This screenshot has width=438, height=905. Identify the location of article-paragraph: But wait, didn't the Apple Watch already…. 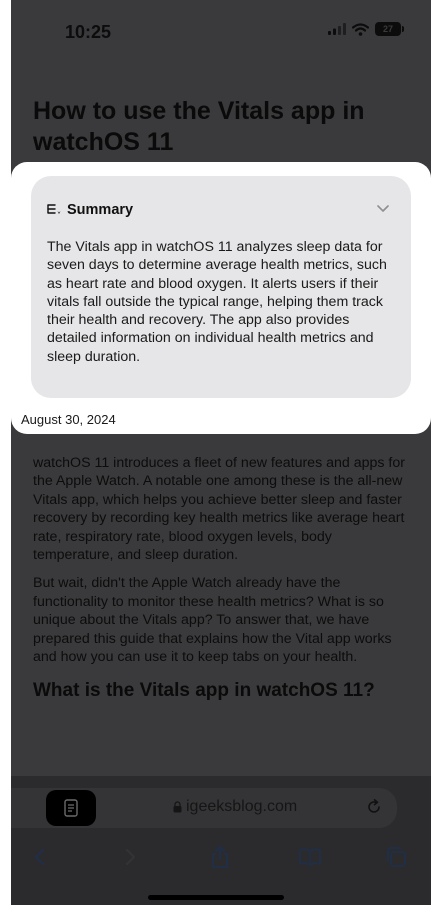
(212, 620).